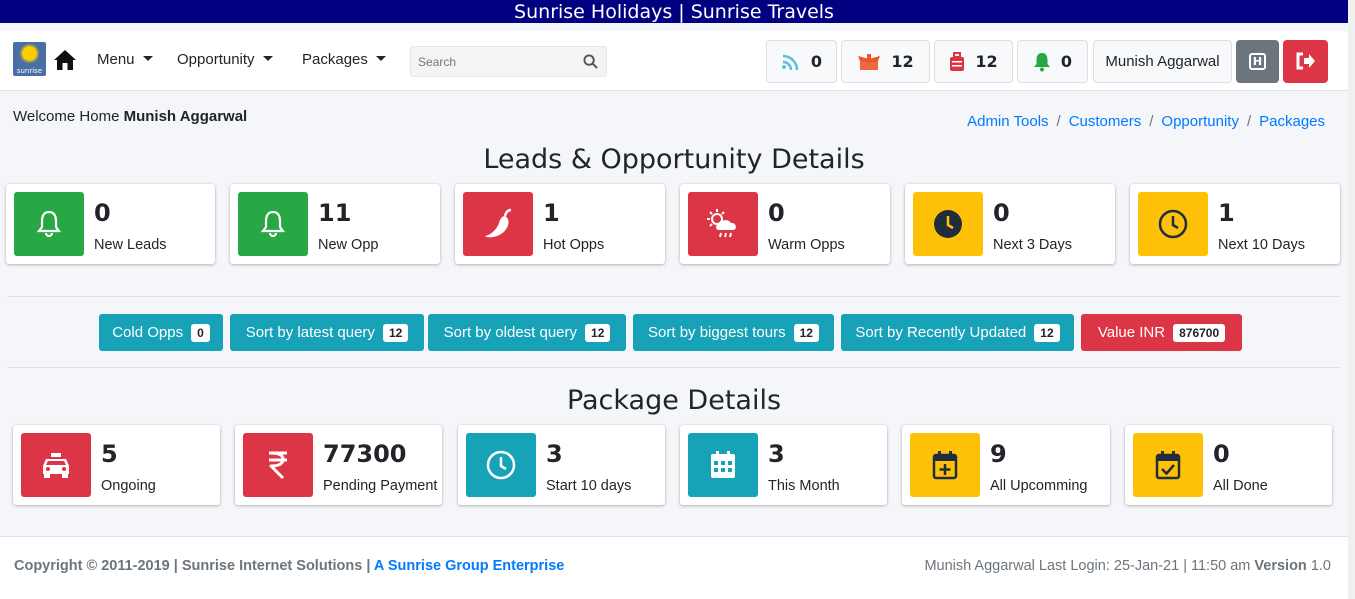 Image resolution: width=1355 pixels, height=599 pixels. I want to click on card-label: New Opp, so click(348, 245).